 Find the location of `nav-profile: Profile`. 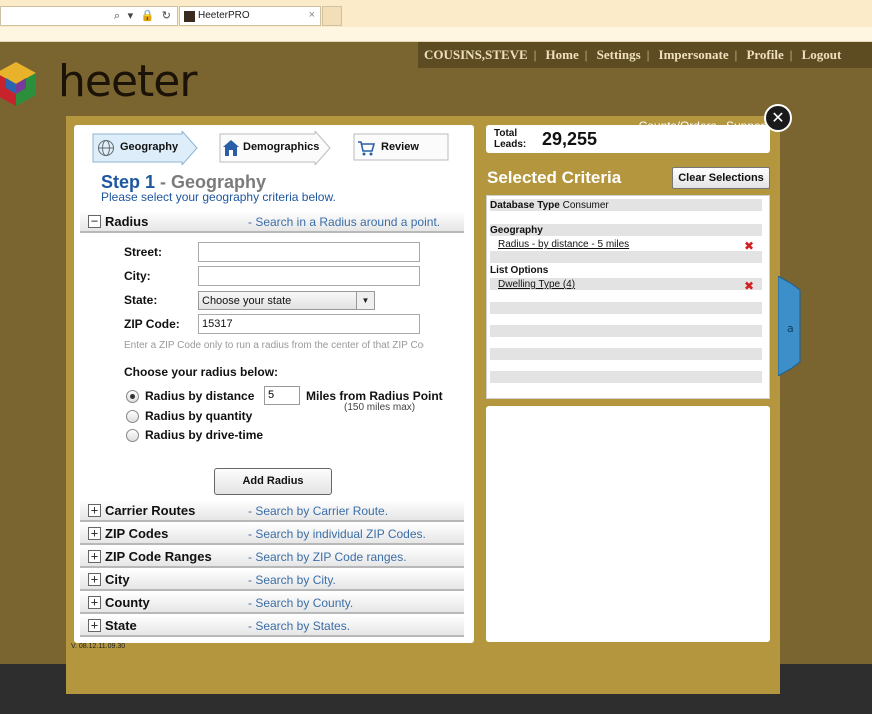

nav-profile: Profile is located at coordinates (764, 54).